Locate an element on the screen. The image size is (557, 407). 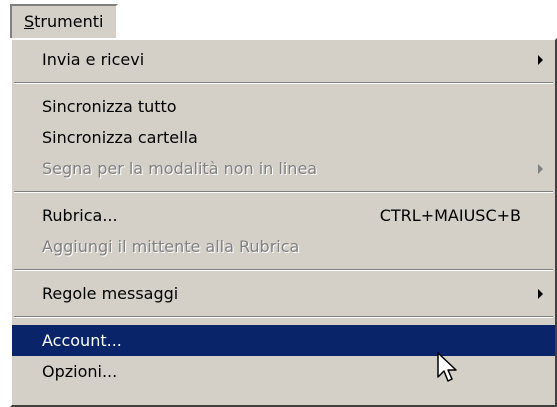
menu-strumenti-label: trumenti is located at coordinates (69, 21).